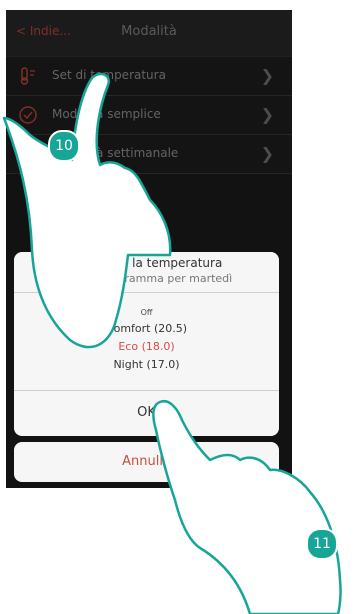 The width and height of the screenshot is (361, 614). Describe the element at coordinates (146, 278) in the screenshot. I see `dialog-subtitle: Nuovo programma per martedì` at that location.